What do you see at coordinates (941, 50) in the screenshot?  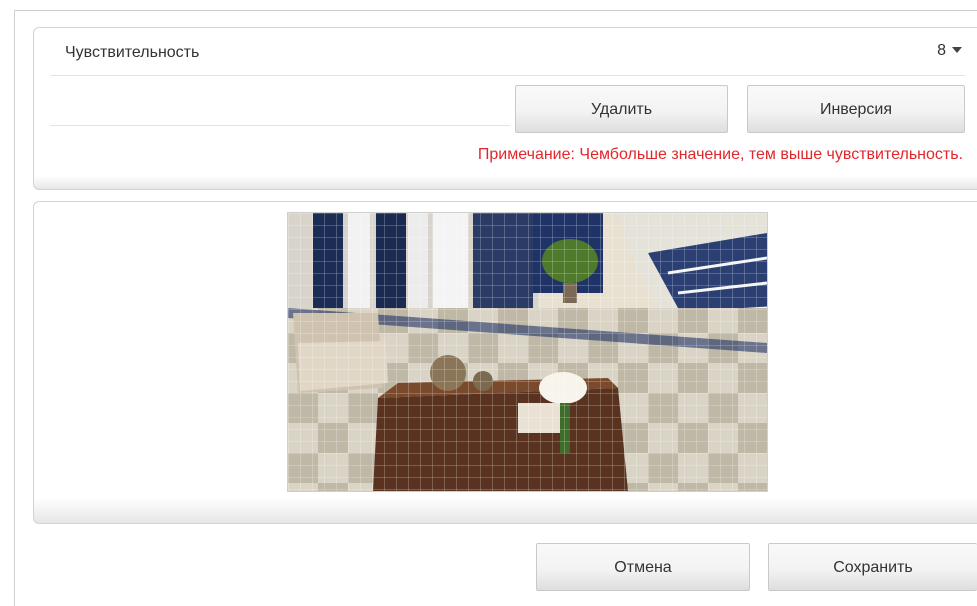 I see `sensitivity-value: 8` at bounding box center [941, 50].